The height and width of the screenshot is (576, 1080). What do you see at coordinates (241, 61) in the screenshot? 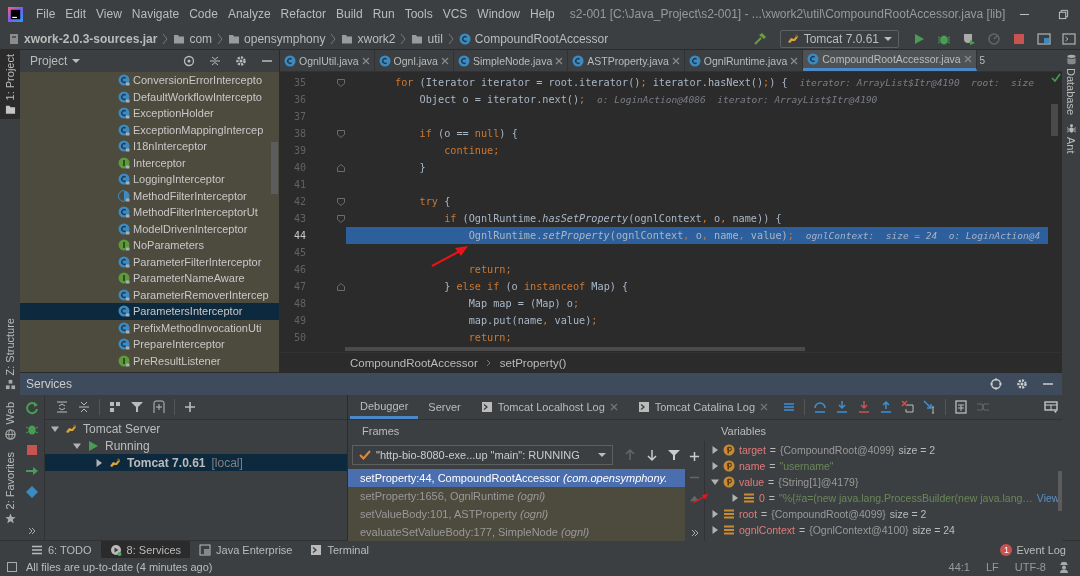
I see `settings-icon` at bounding box center [241, 61].